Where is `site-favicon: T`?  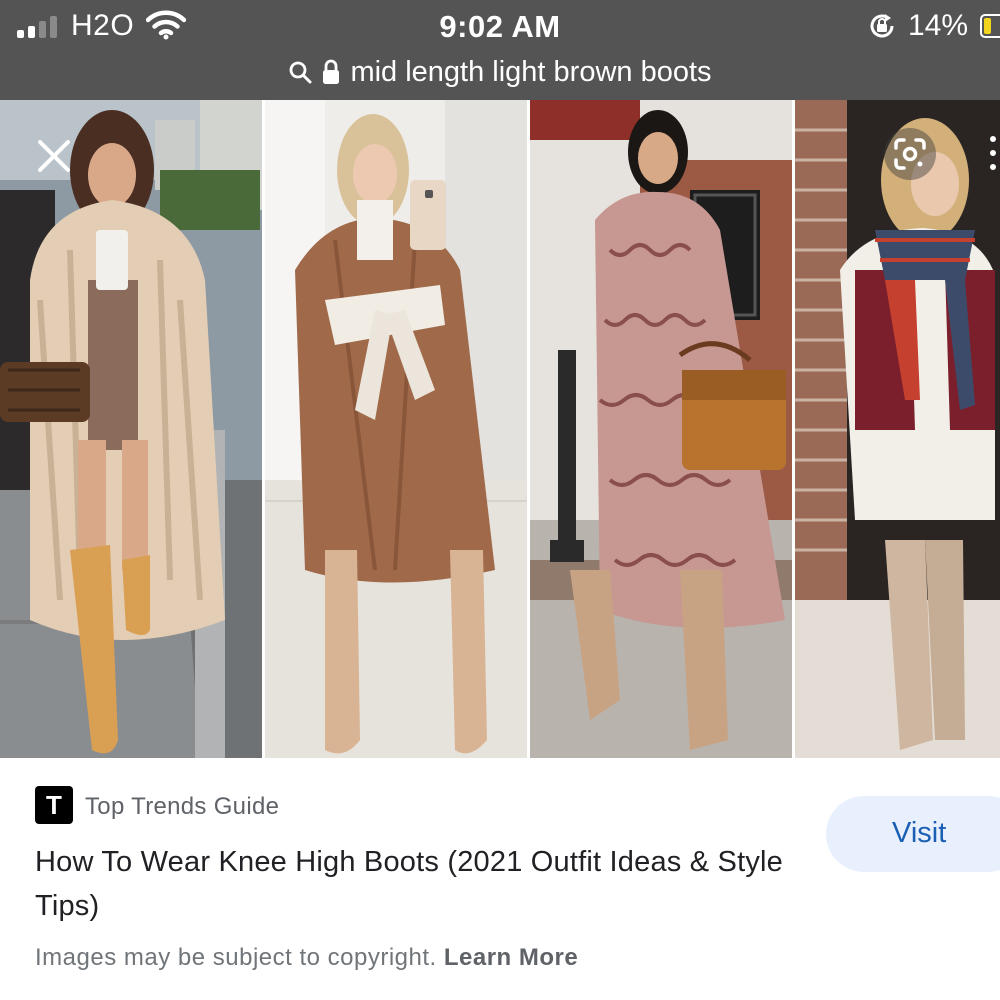
site-favicon: T is located at coordinates (54, 805).